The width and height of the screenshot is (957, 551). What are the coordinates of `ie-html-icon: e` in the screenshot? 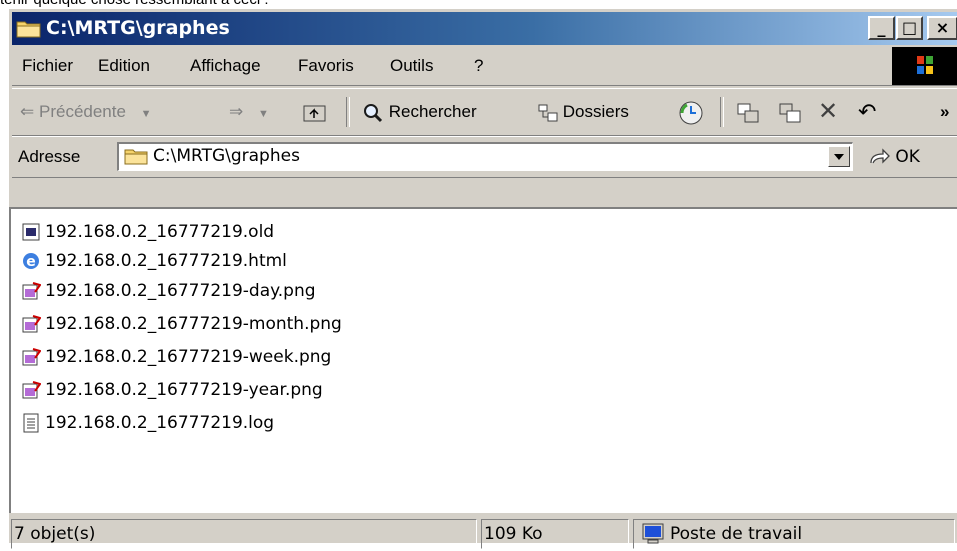 It's located at (31, 261).